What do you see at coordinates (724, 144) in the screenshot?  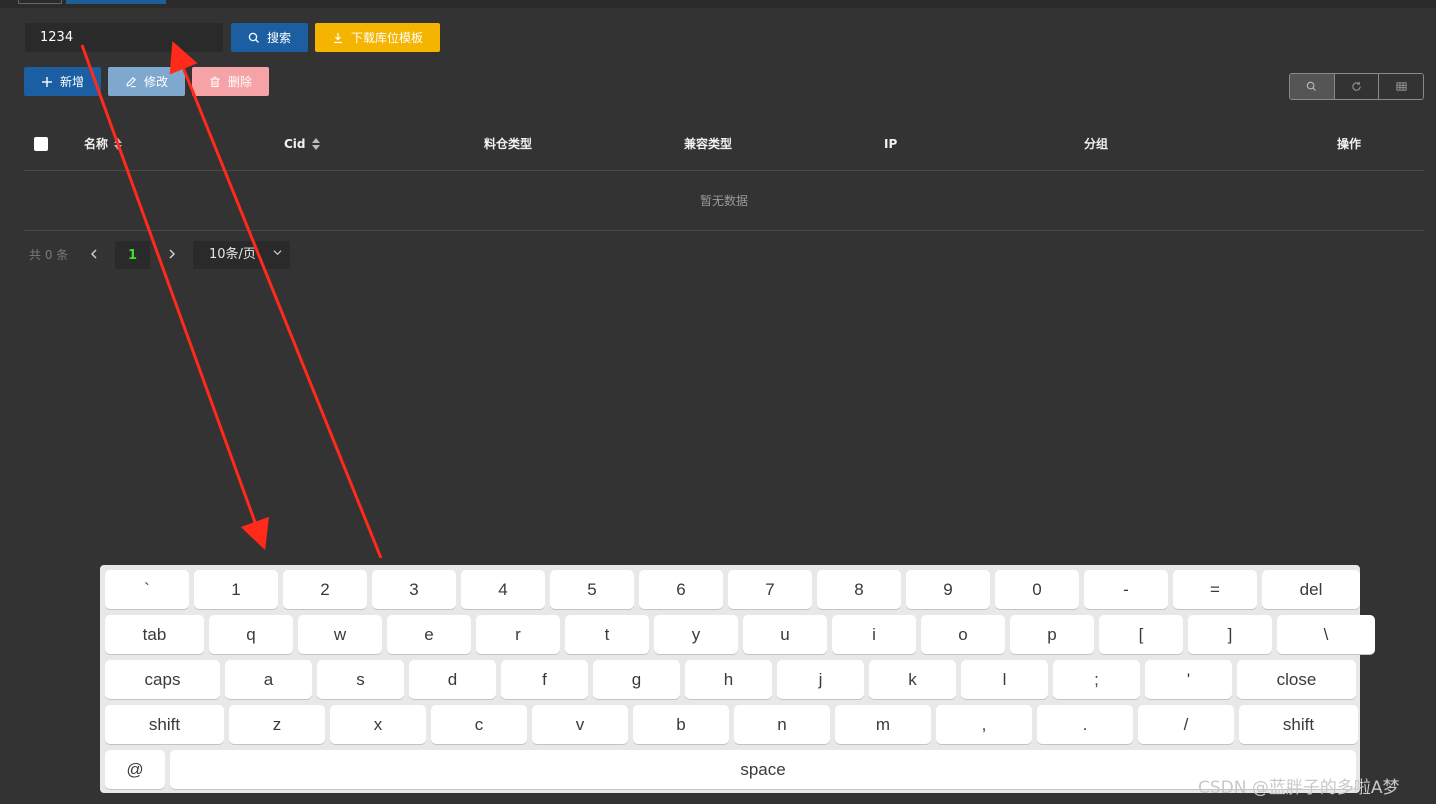 I see `table-header: 名称 Cid 料仓类型 兼容类型 IP 分组 操作` at bounding box center [724, 144].